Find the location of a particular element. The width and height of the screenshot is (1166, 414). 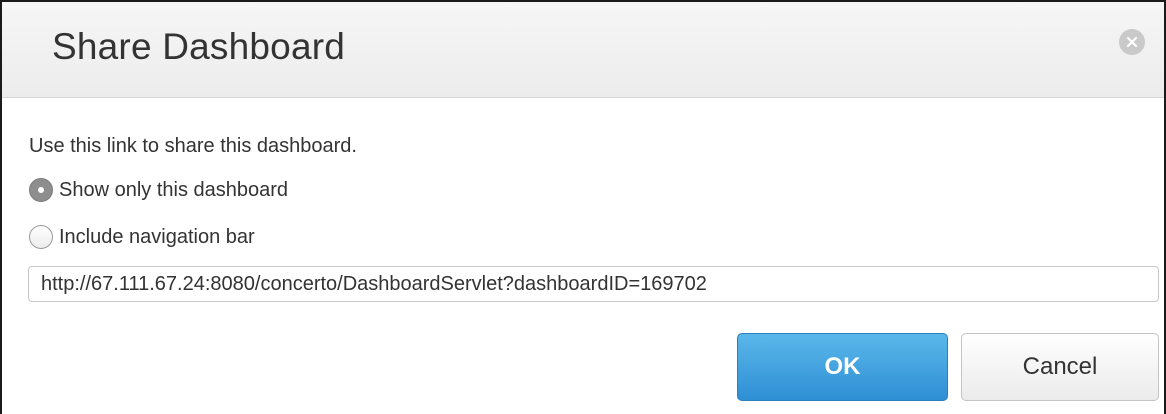

share-description: Use this link to share this dashboard. is located at coordinates (193, 146).